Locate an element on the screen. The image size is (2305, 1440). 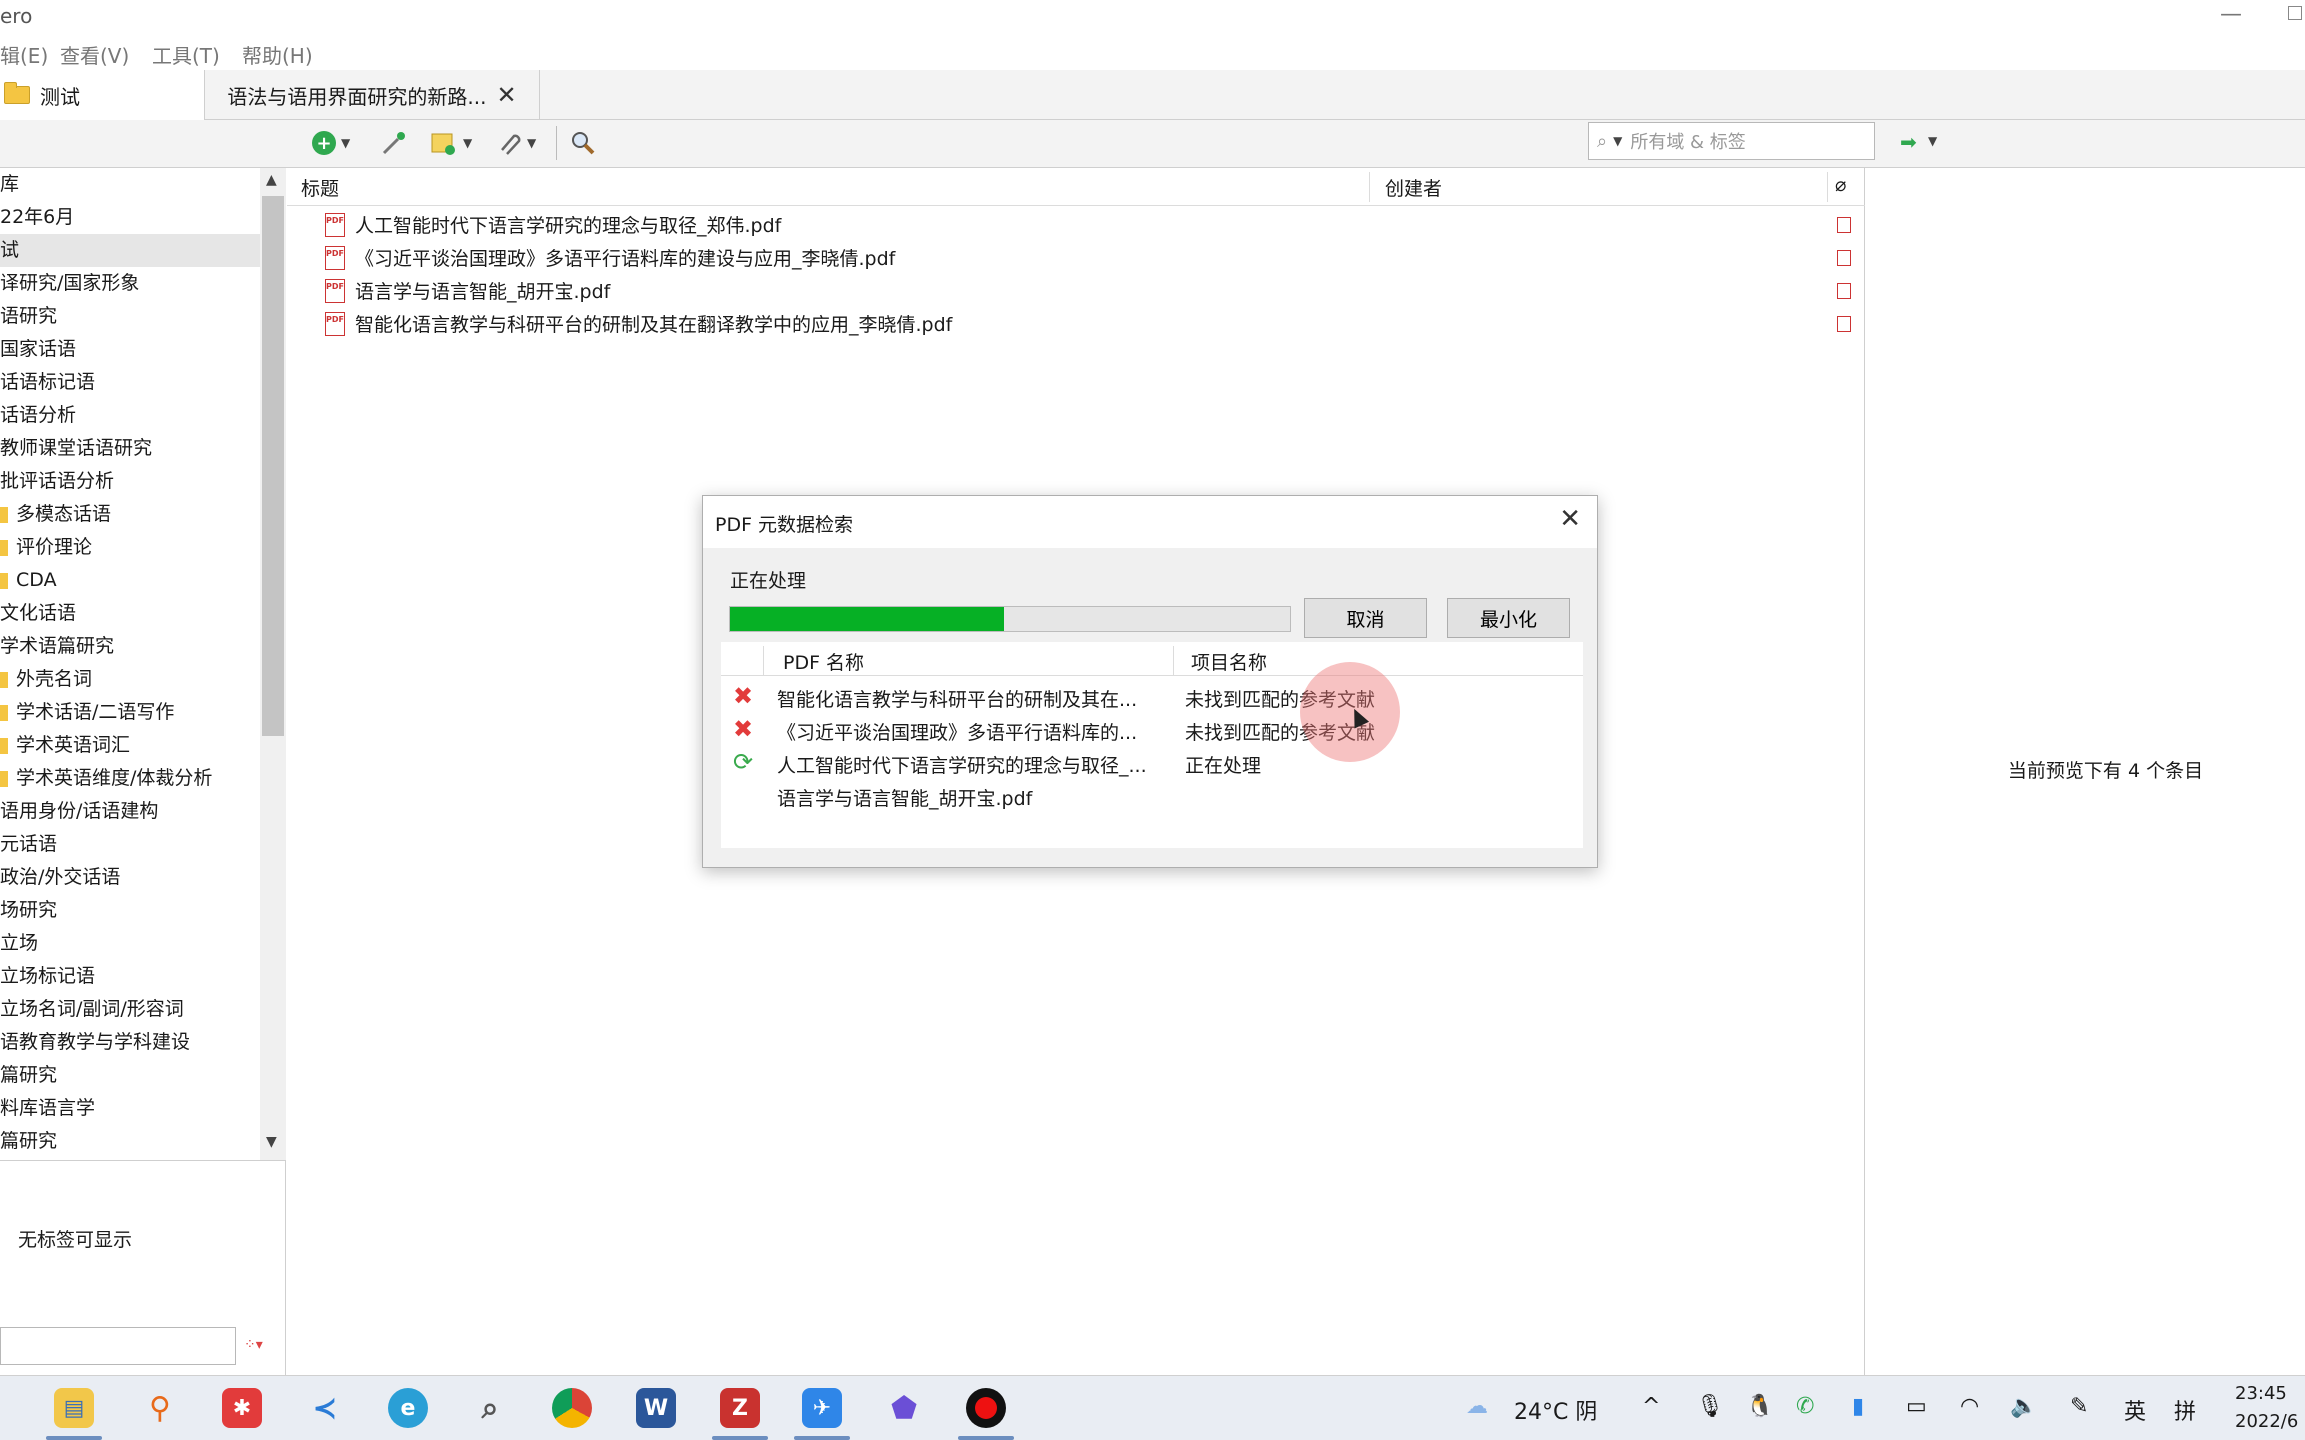
menu-help: 帮助(H) is located at coordinates (277, 54).